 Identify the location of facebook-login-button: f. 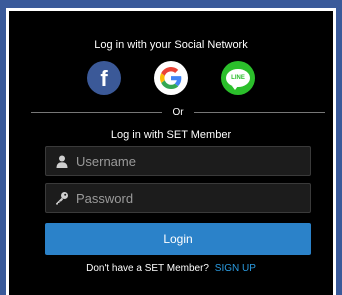
(104, 78).